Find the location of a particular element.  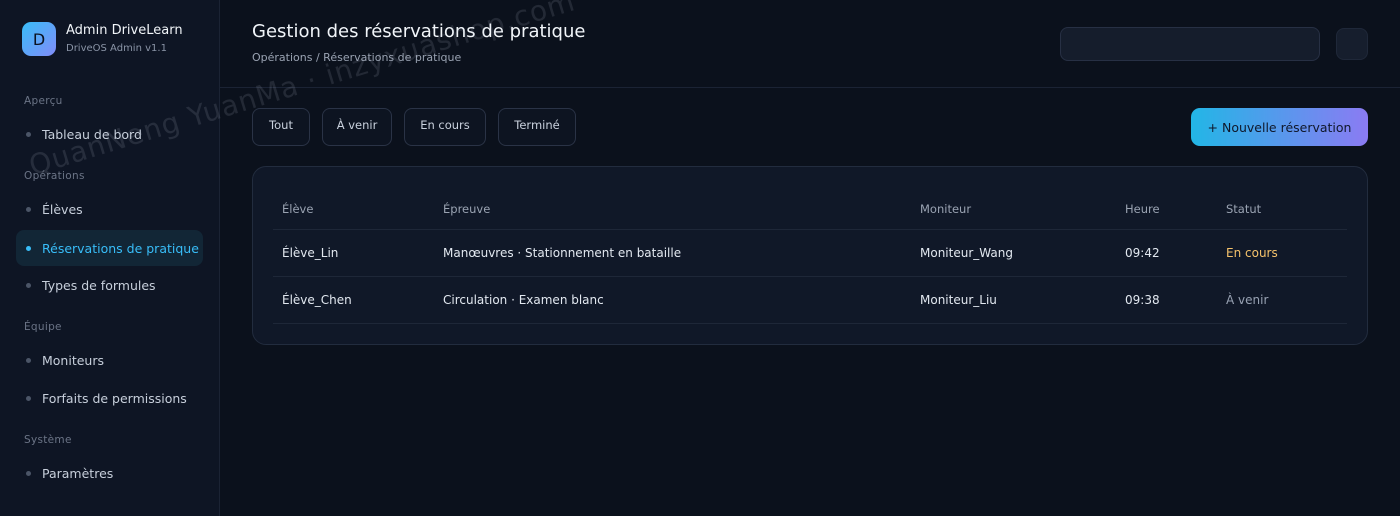

filter-done: Terminé is located at coordinates (537, 127).